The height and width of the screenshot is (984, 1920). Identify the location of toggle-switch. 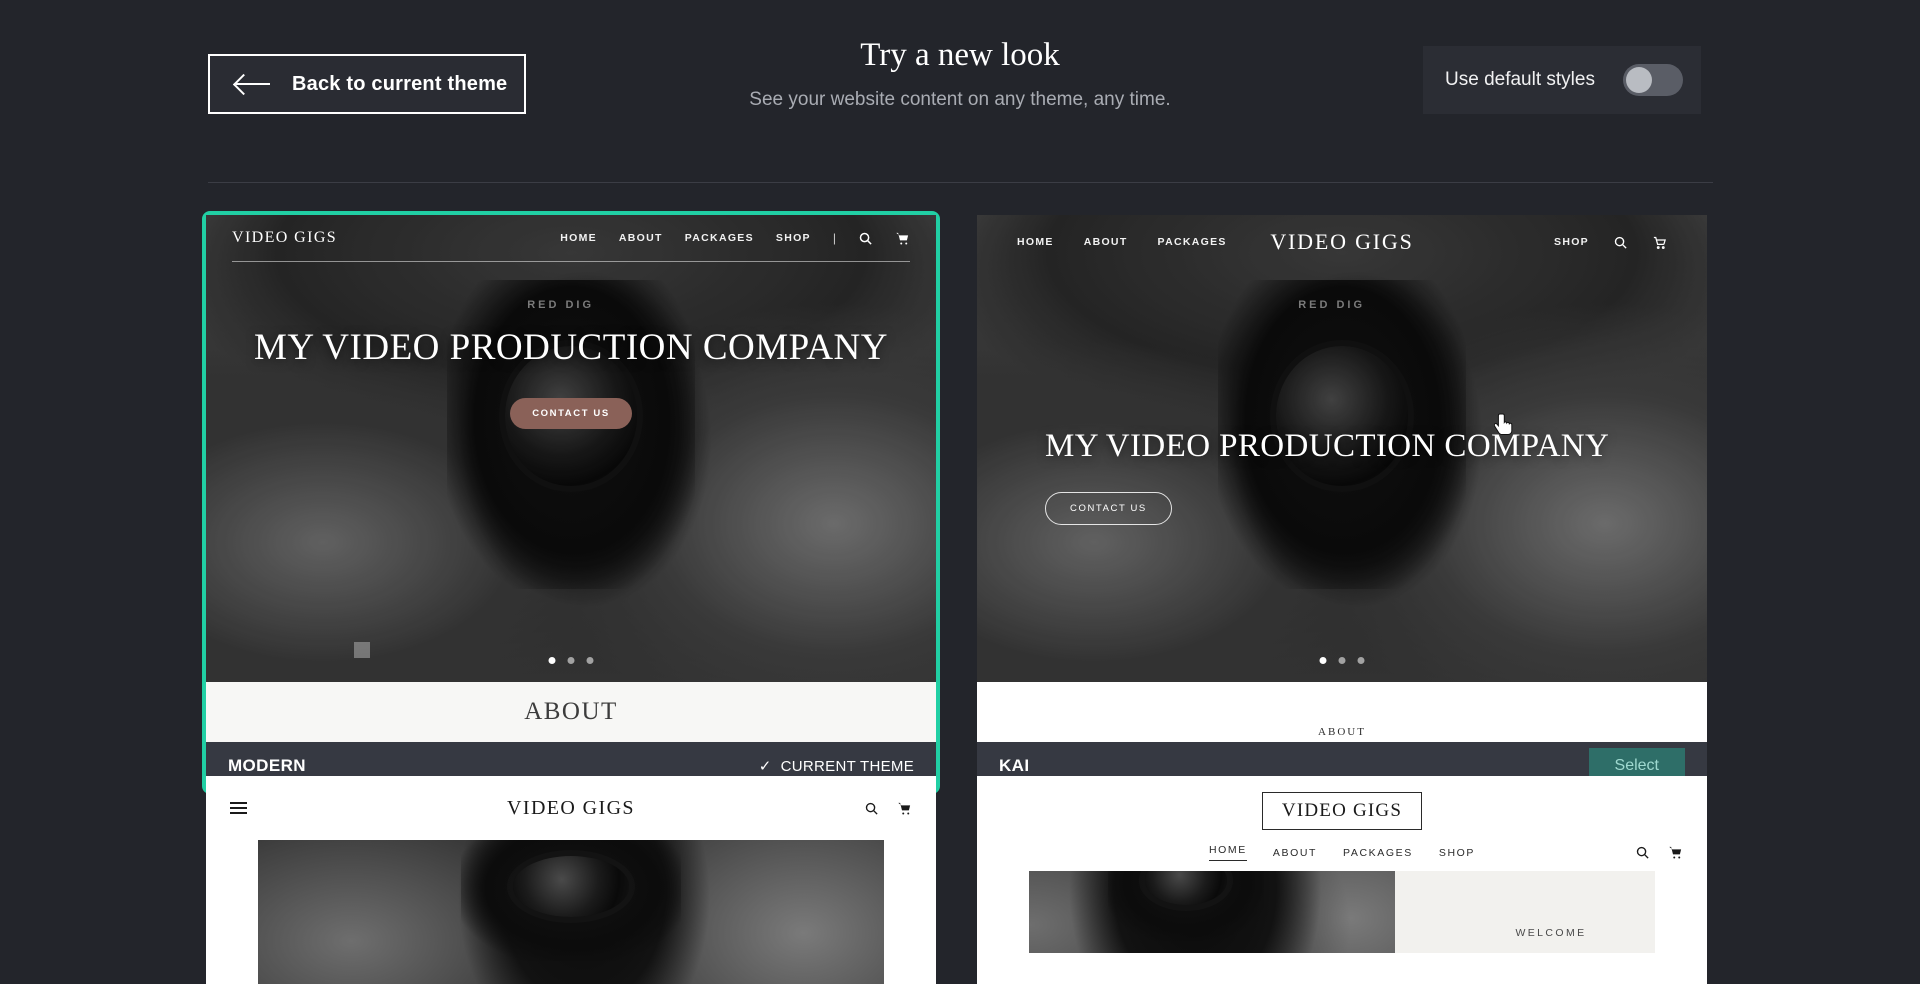
(1652, 80).